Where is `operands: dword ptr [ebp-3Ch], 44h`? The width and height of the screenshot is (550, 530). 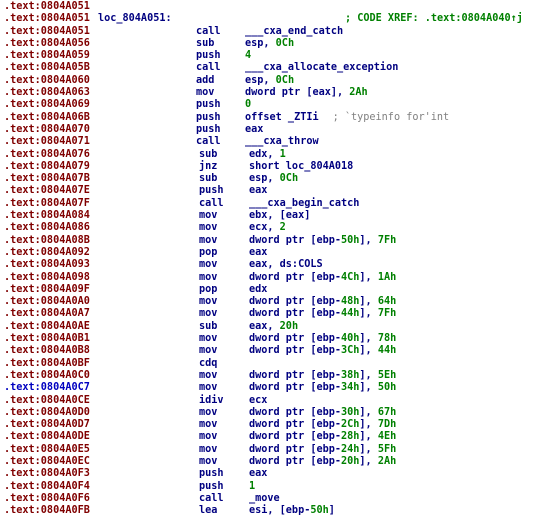
operands: dword ptr [ebp-3Ch], 44h is located at coordinates (322, 351).